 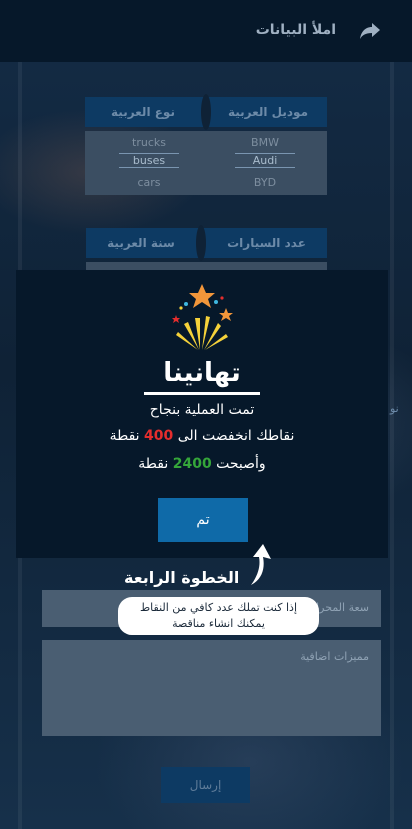 What do you see at coordinates (206, 163) in the screenshot?
I see `car-picker-wheel: trucks buses cars BMW Audi BYD` at bounding box center [206, 163].